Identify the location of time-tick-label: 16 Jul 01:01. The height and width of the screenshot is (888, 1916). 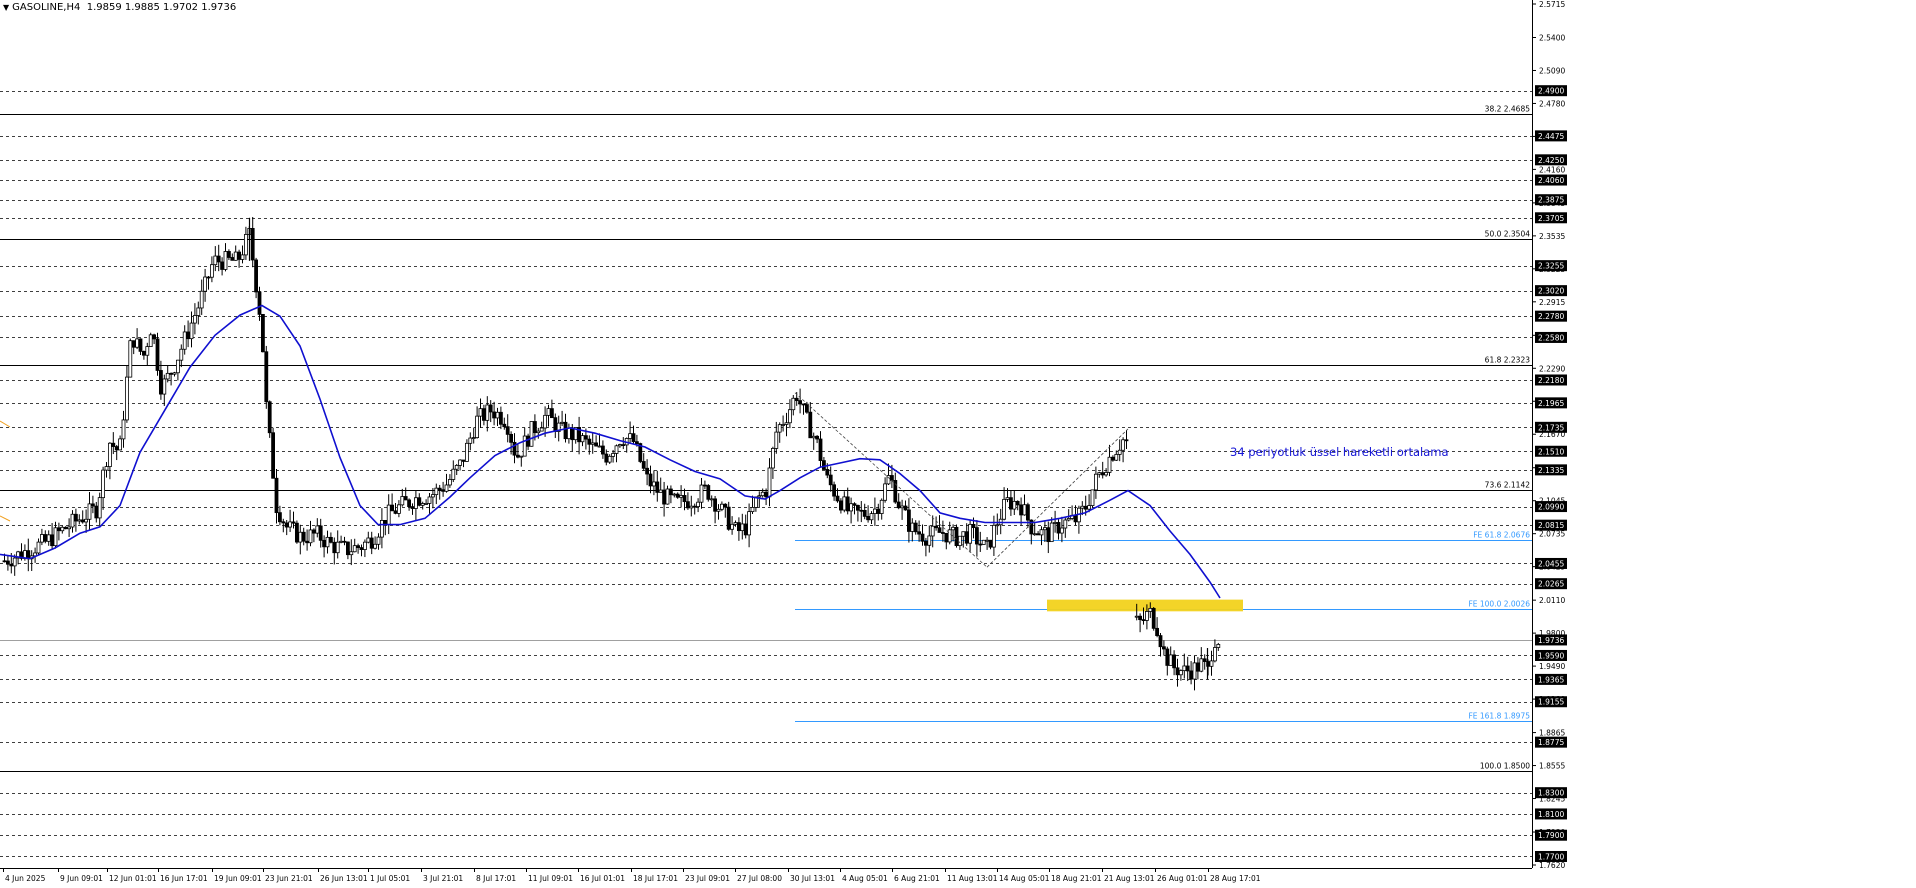
(602, 878).